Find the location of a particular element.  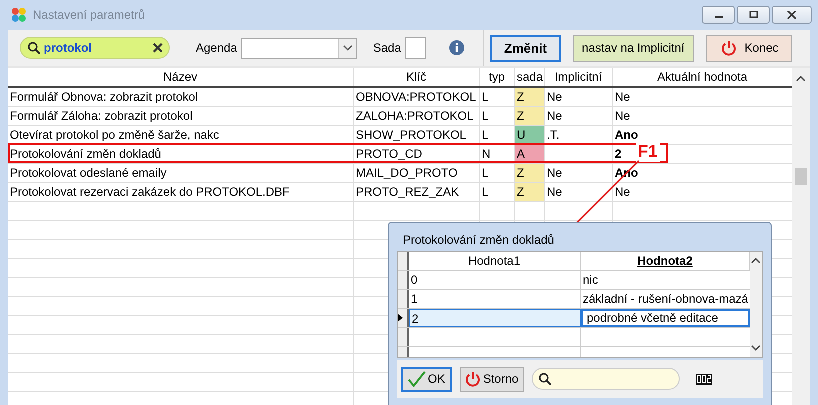

table-cell: .T. is located at coordinates (579, 135).